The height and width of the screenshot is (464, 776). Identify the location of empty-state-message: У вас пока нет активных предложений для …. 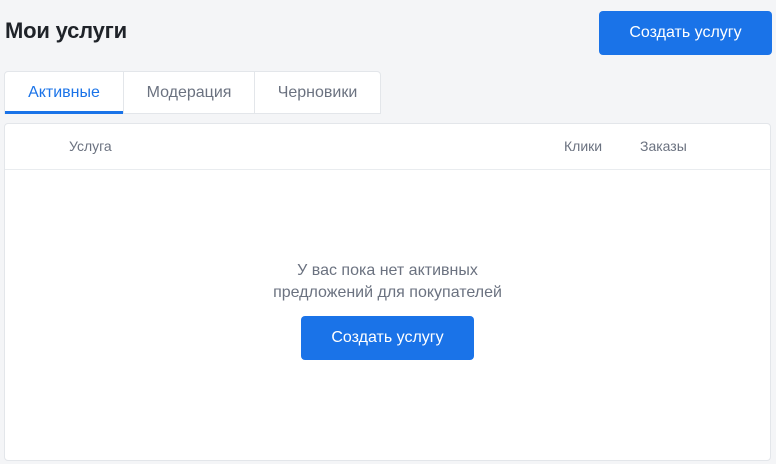
(388, 282).